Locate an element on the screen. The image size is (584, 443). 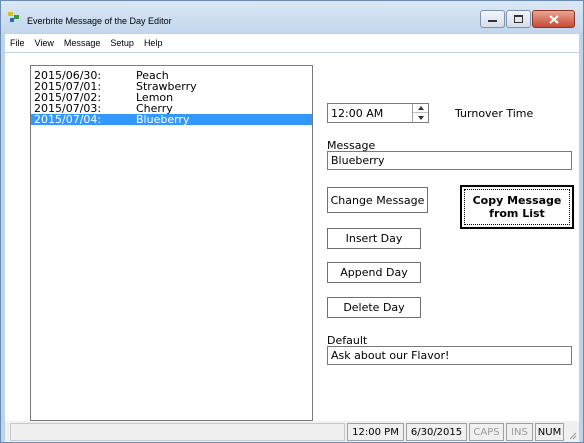
default-message-field: Ask about our Flavor! is located at coordinates (449, 355).